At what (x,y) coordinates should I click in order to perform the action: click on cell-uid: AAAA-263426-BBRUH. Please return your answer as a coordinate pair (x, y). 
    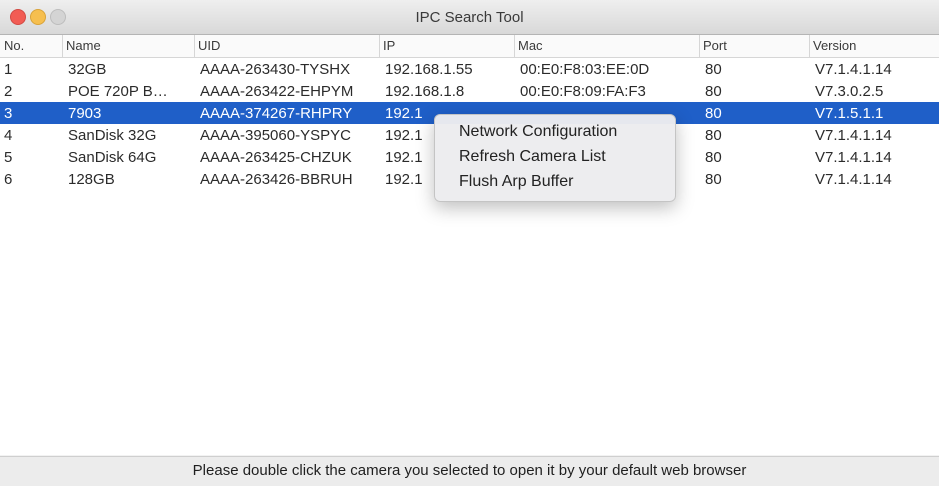
    Looking at the image, I should click on (276, 179).